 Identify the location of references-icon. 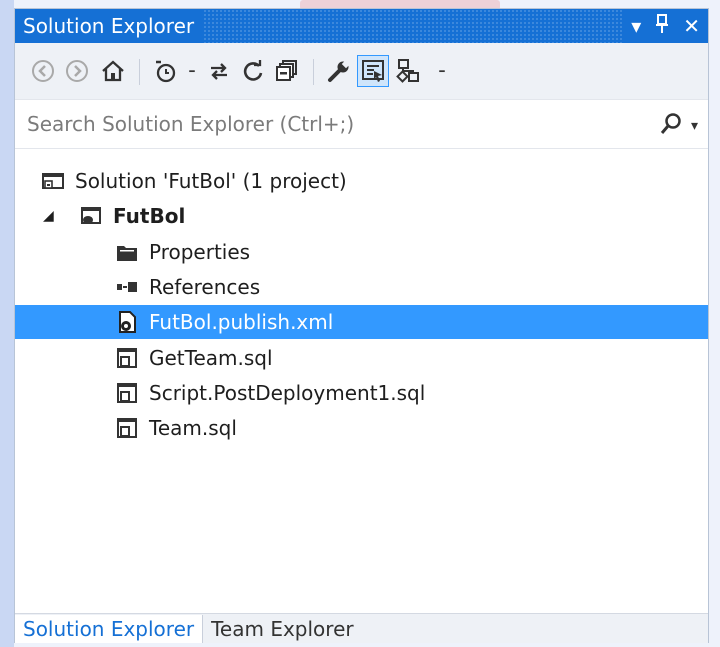
(127, 287).